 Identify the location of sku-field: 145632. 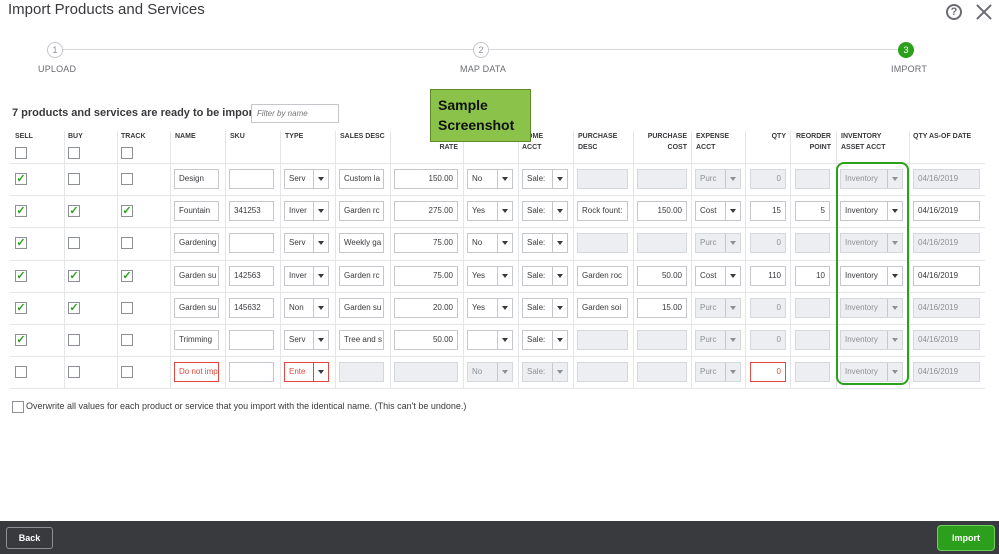
(251, 308).